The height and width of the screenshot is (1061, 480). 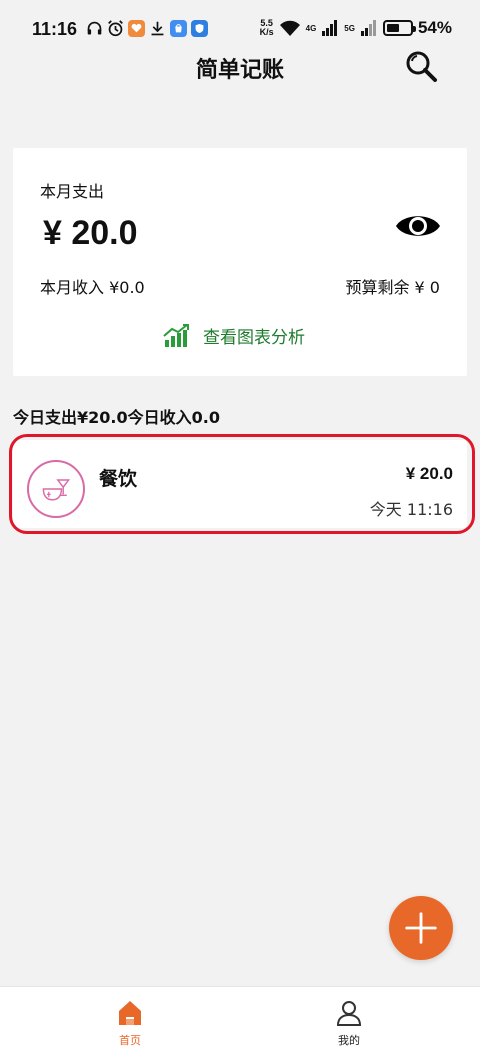 What do you see at coordinates (116, 417) in the screenshot?
I see `today-summary: 今日支出¥20.0今日收入0.0` at bounding box center [116, 417].